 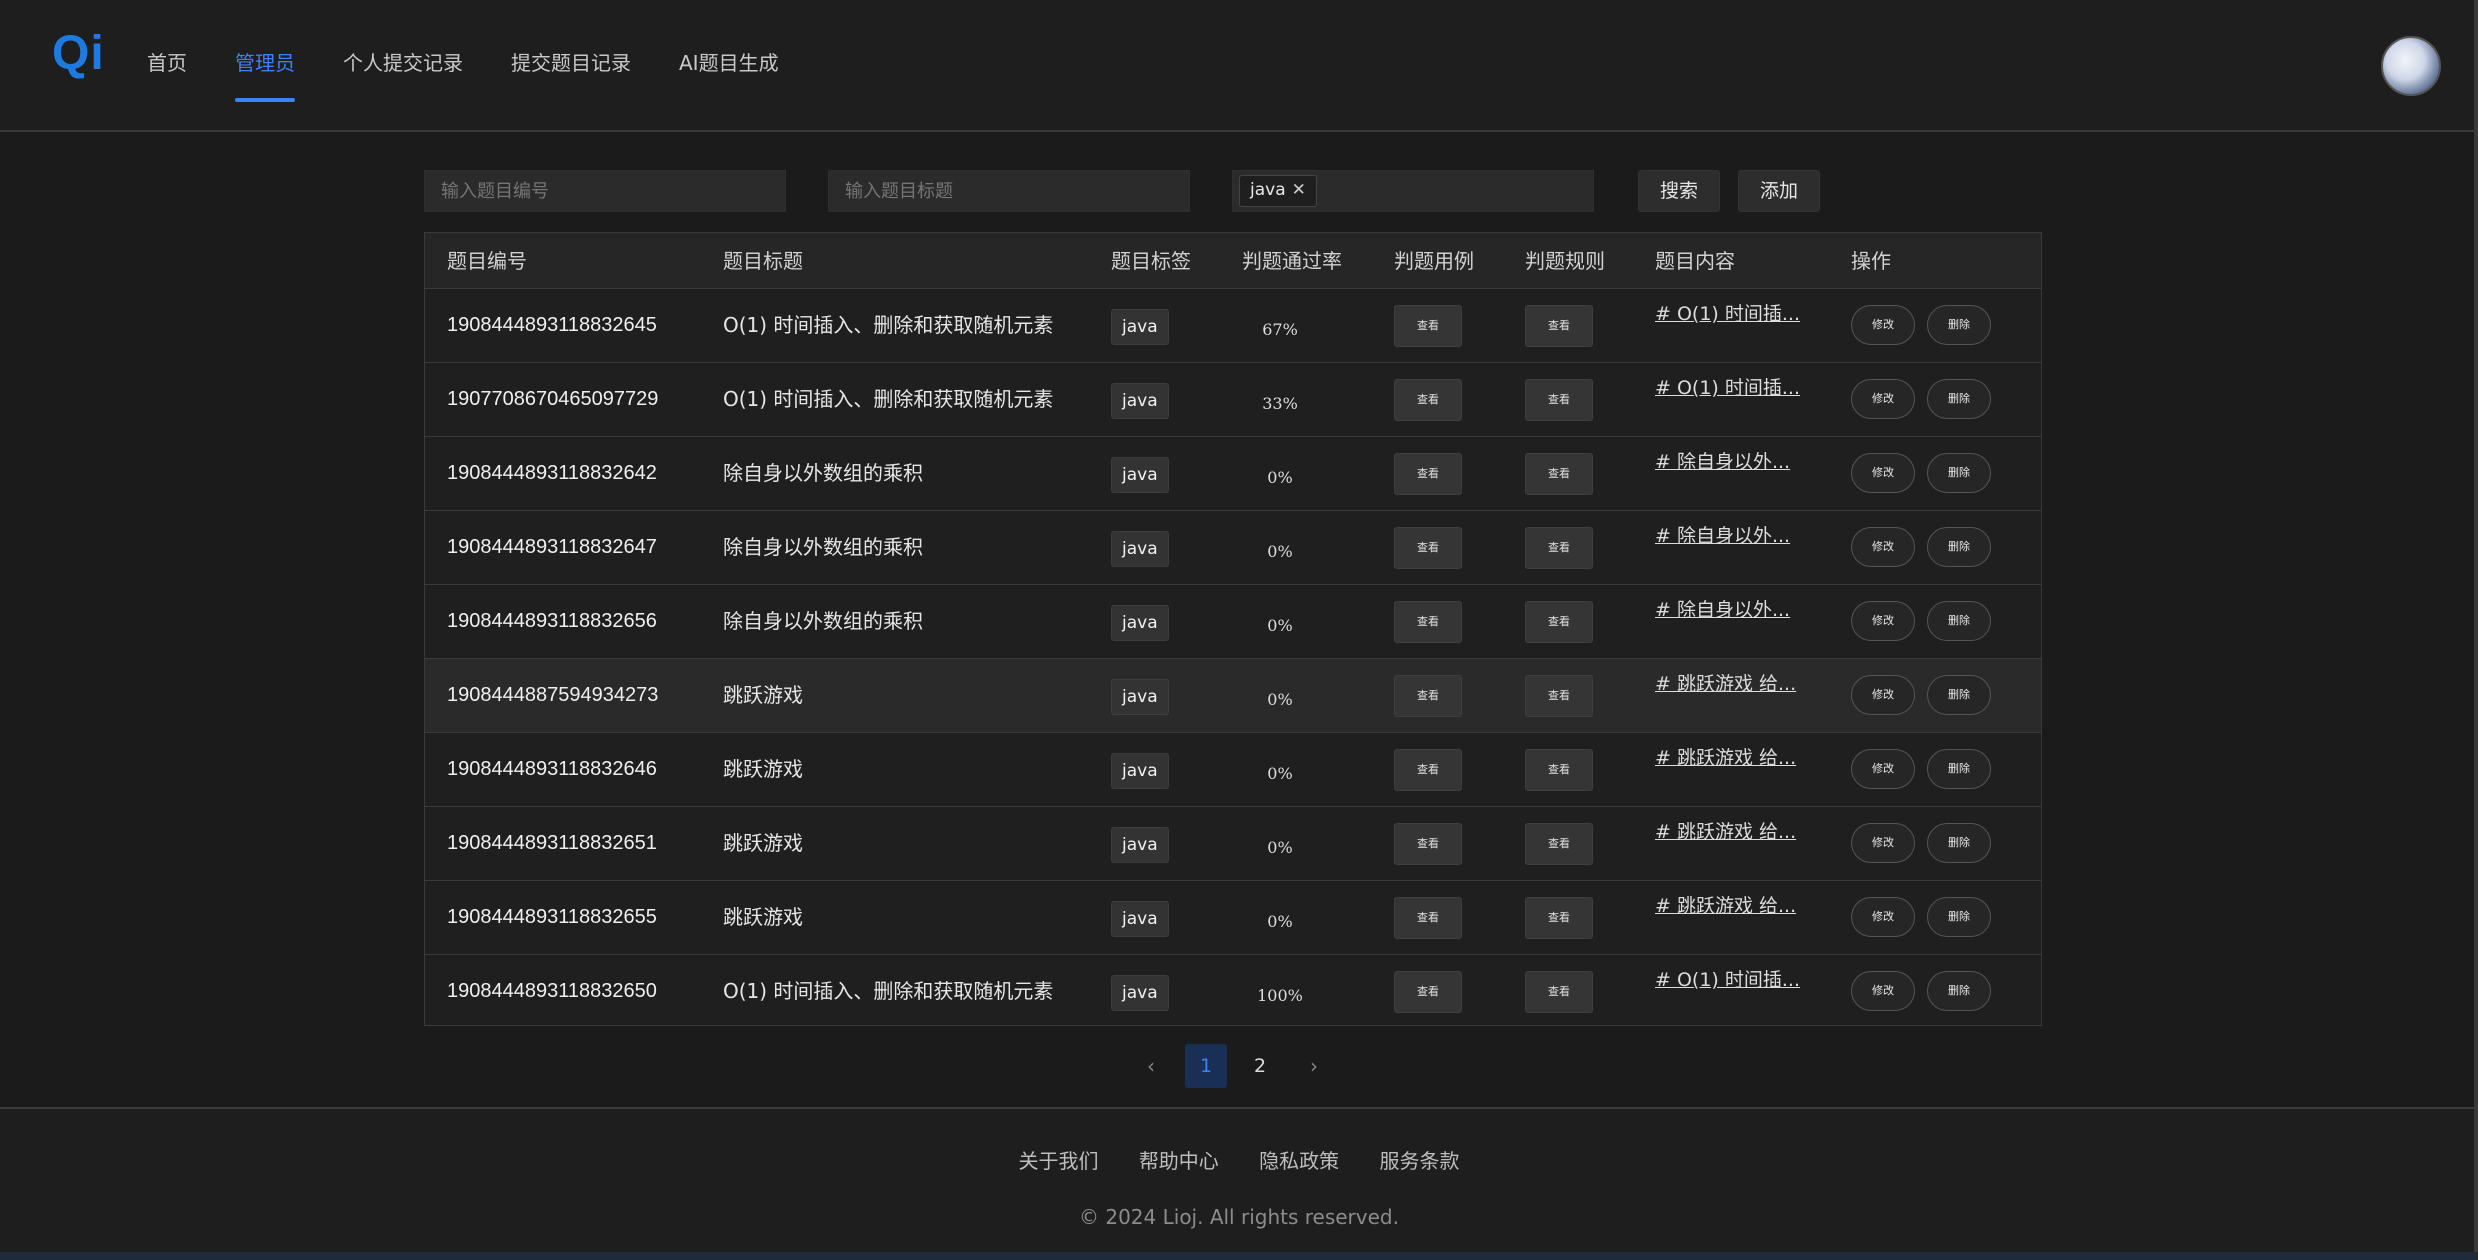 What do you see at coordinates (1280, 995) in the screenshot?
I see `pass-rate: 100%` at bounding box center [1280, 995].